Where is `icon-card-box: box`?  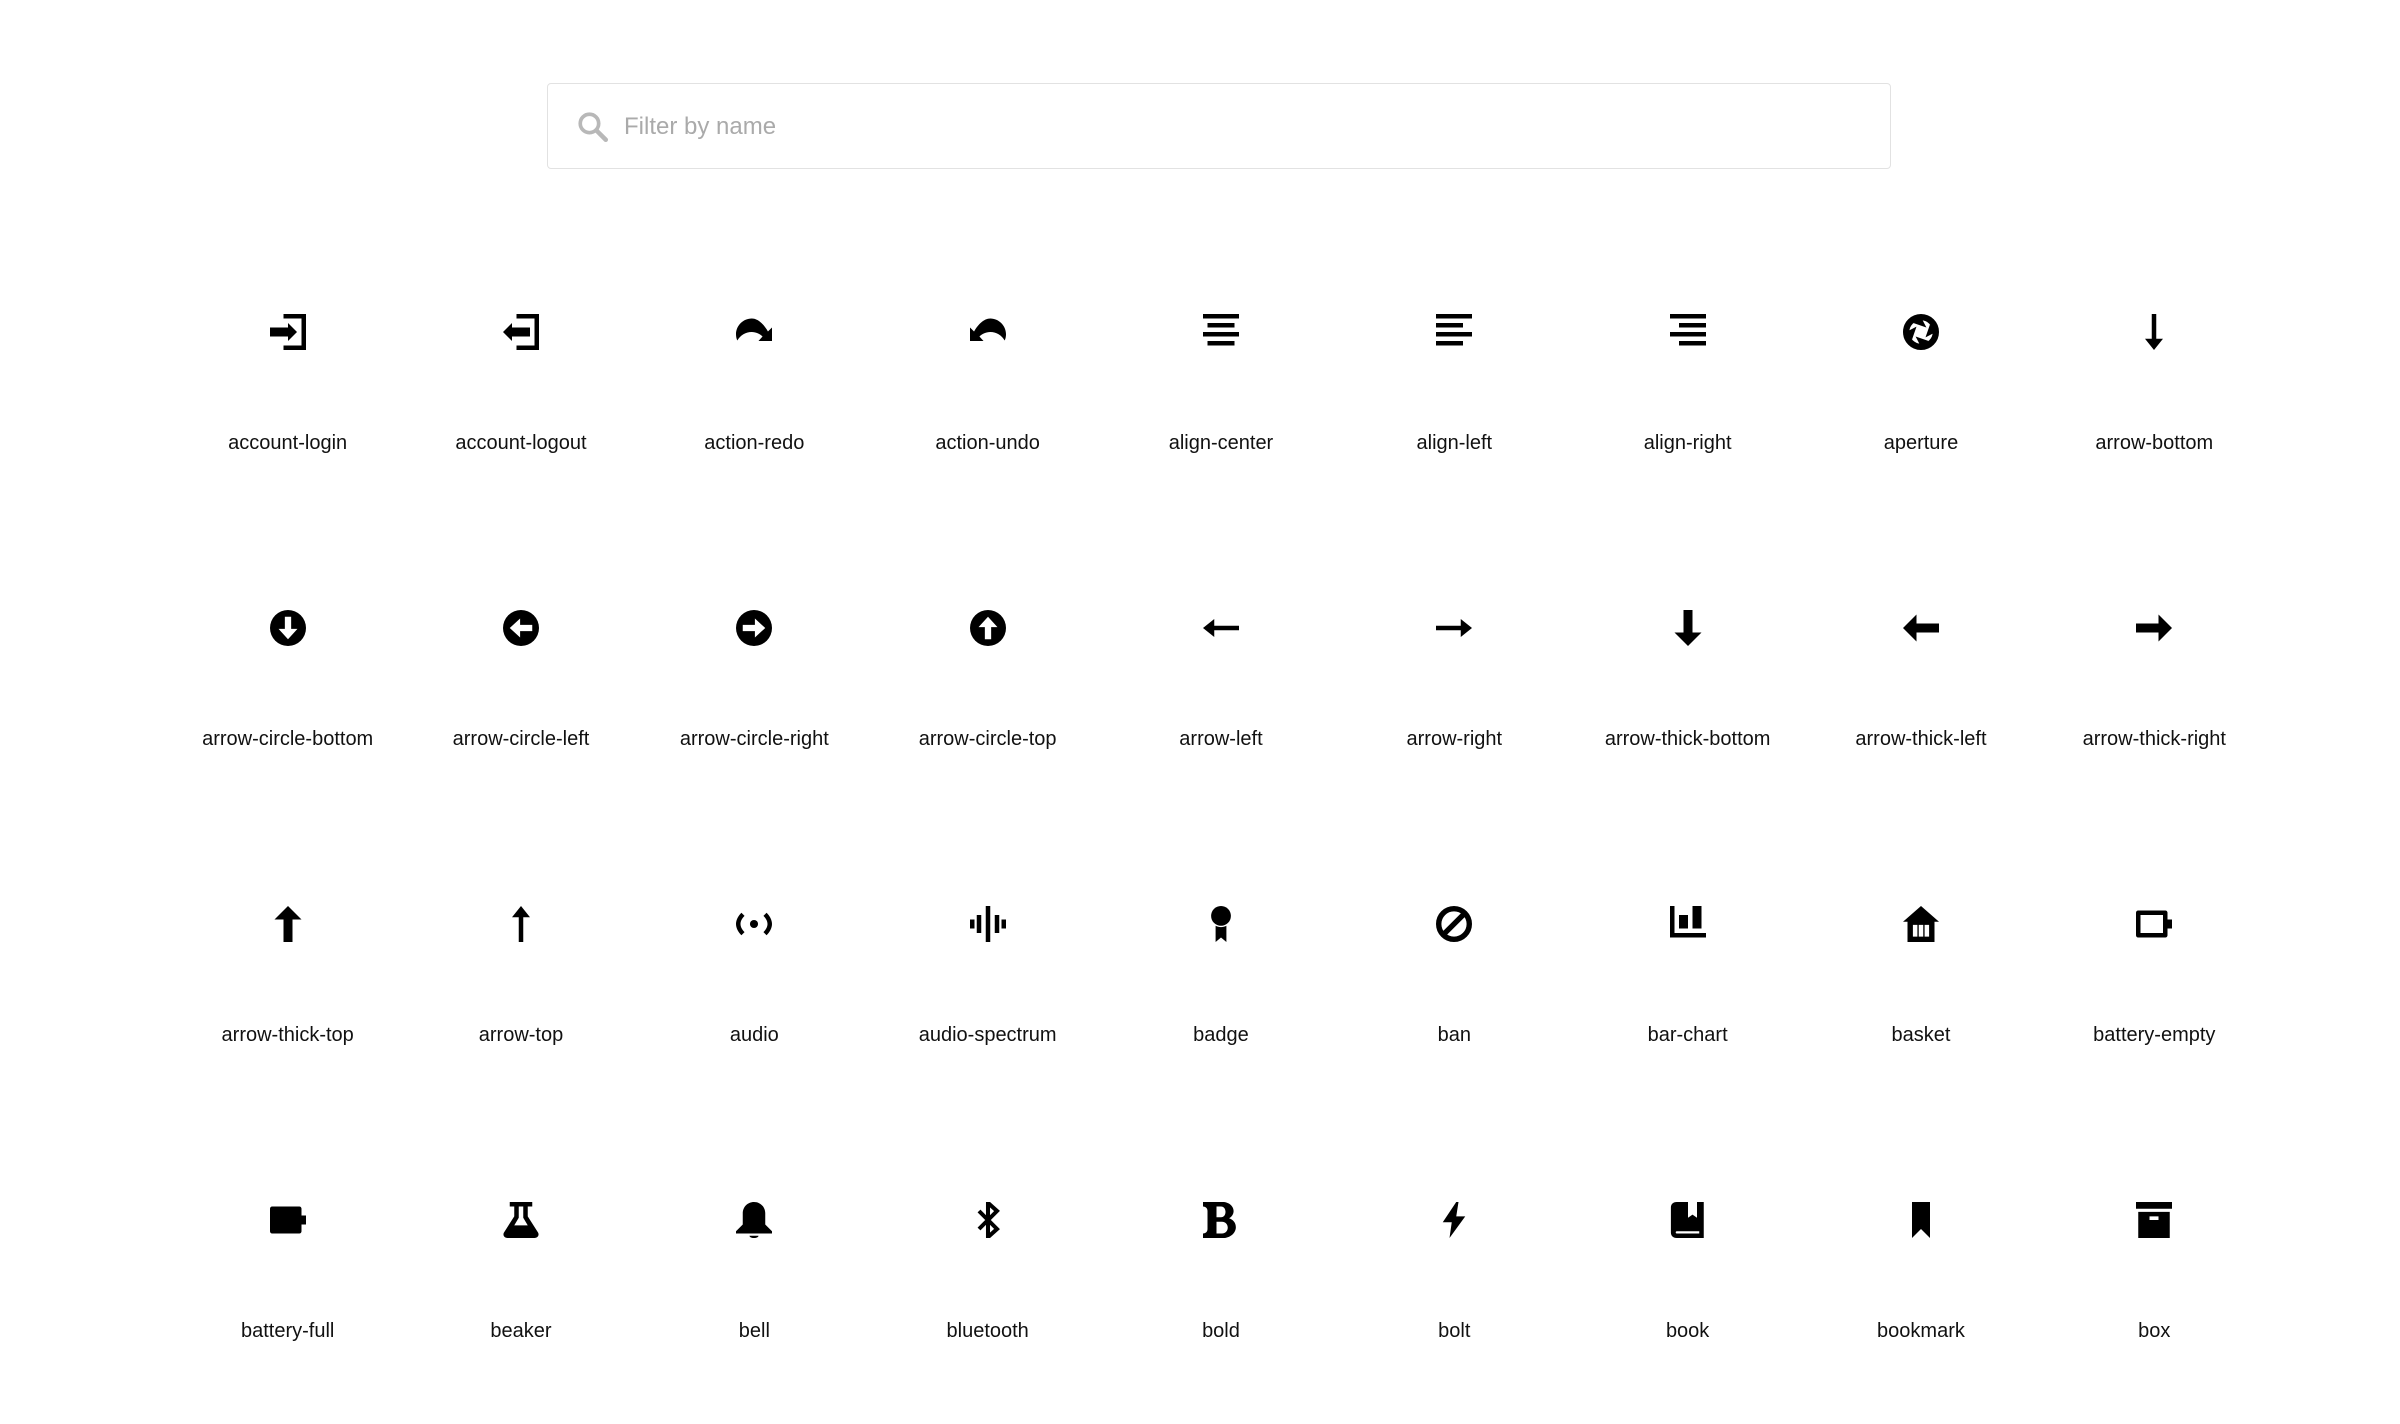
icon-card-box: box is located at coordinates (2154, 1276).